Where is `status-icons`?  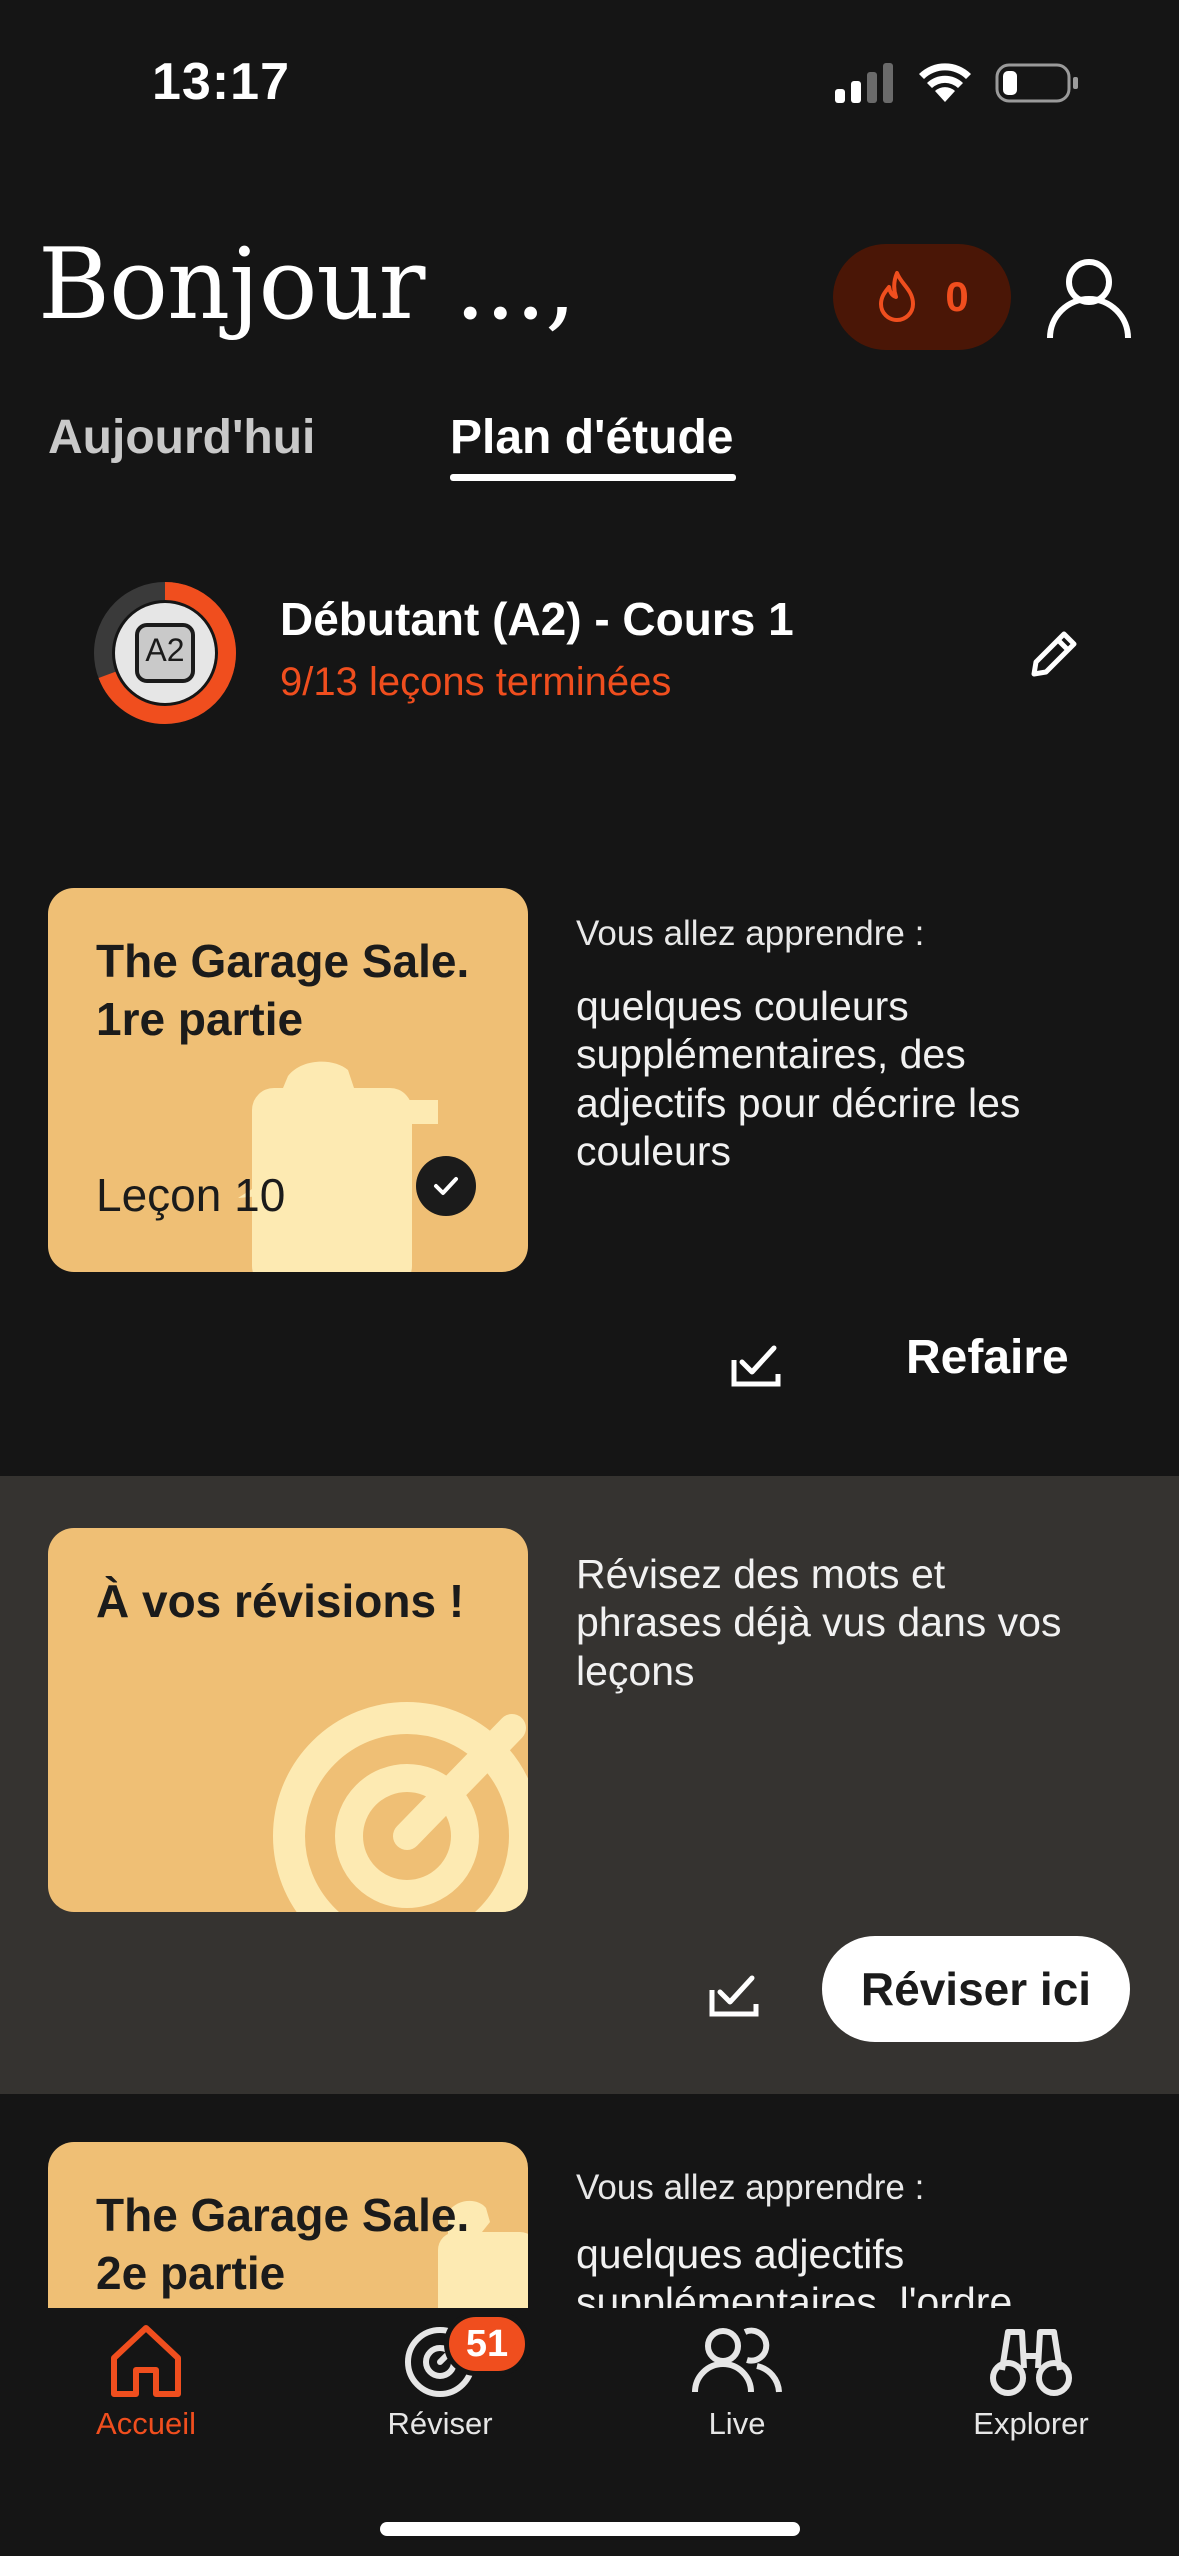 status-icons is located at coordinates (957, 83).